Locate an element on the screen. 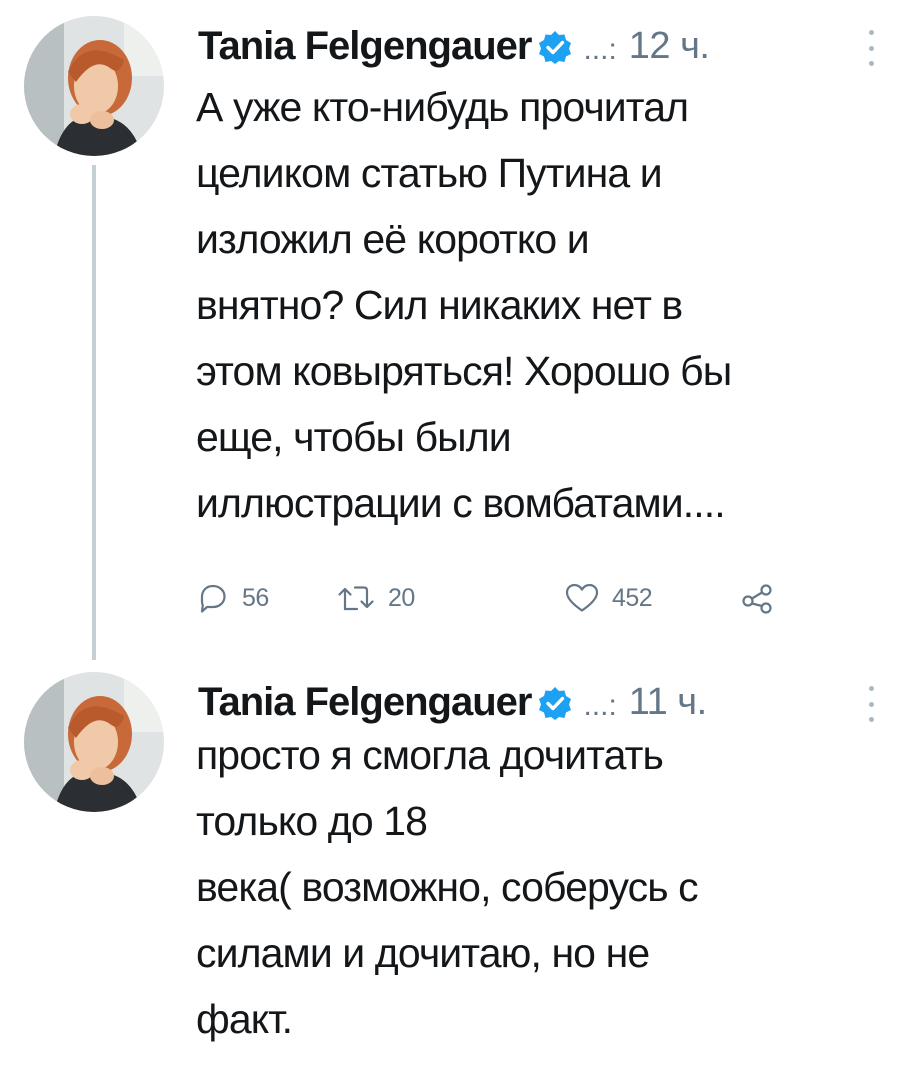  heart-icon is located at coordinates (582, 597).